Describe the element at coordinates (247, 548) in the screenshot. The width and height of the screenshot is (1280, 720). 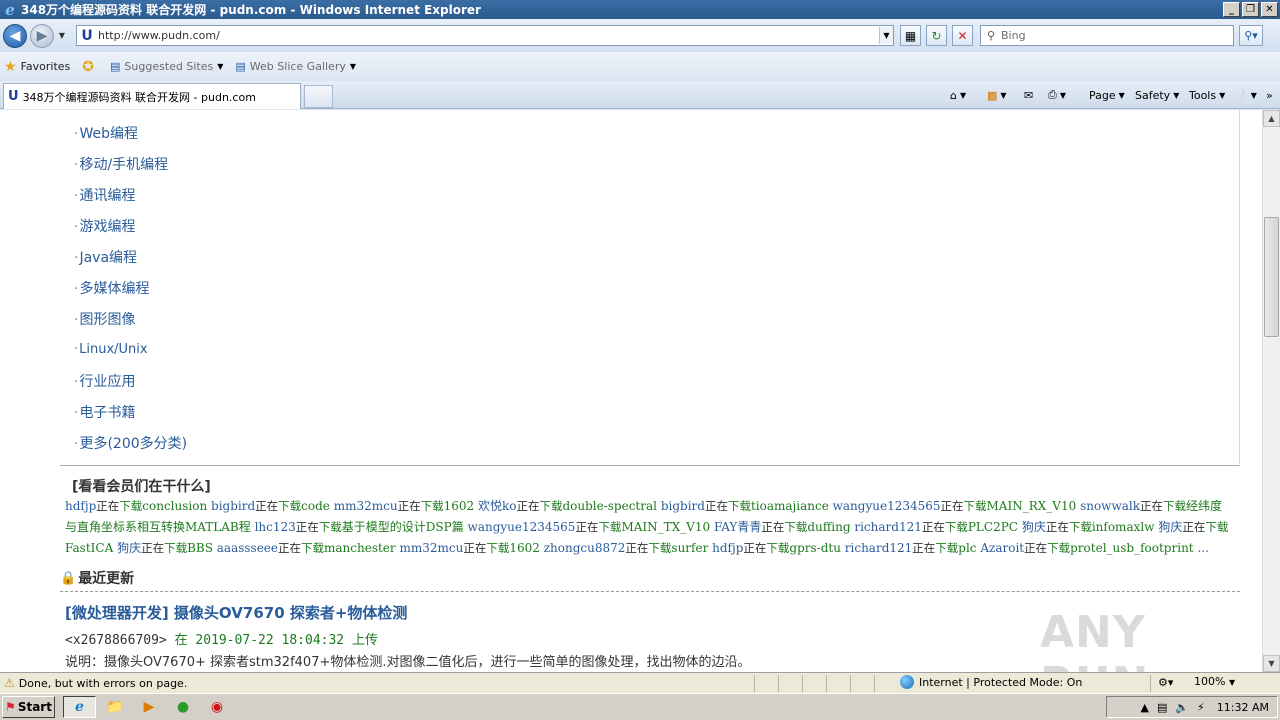
I see `activity-user-link: aaassseee` at that location.